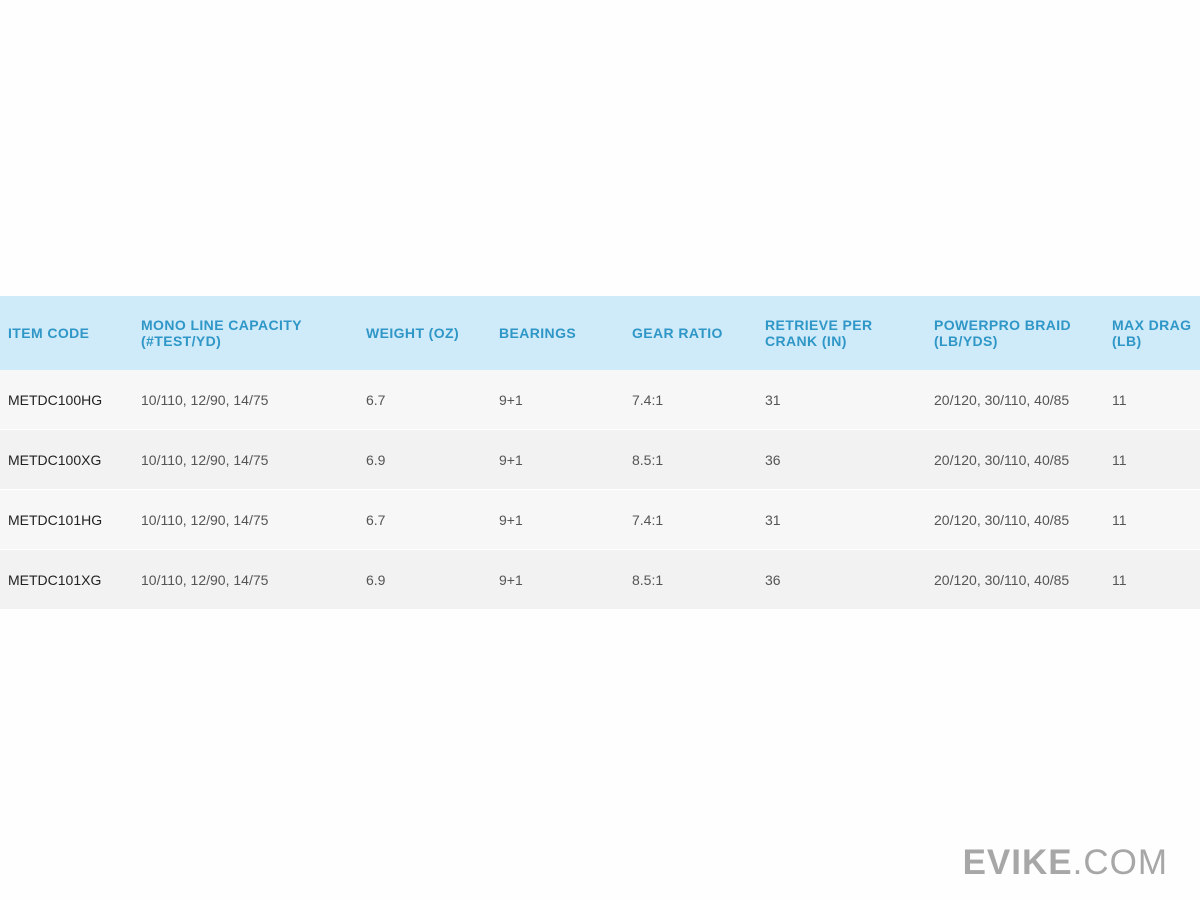  I want to click on cell-item-code: METDC100HG, so click(66, 400).